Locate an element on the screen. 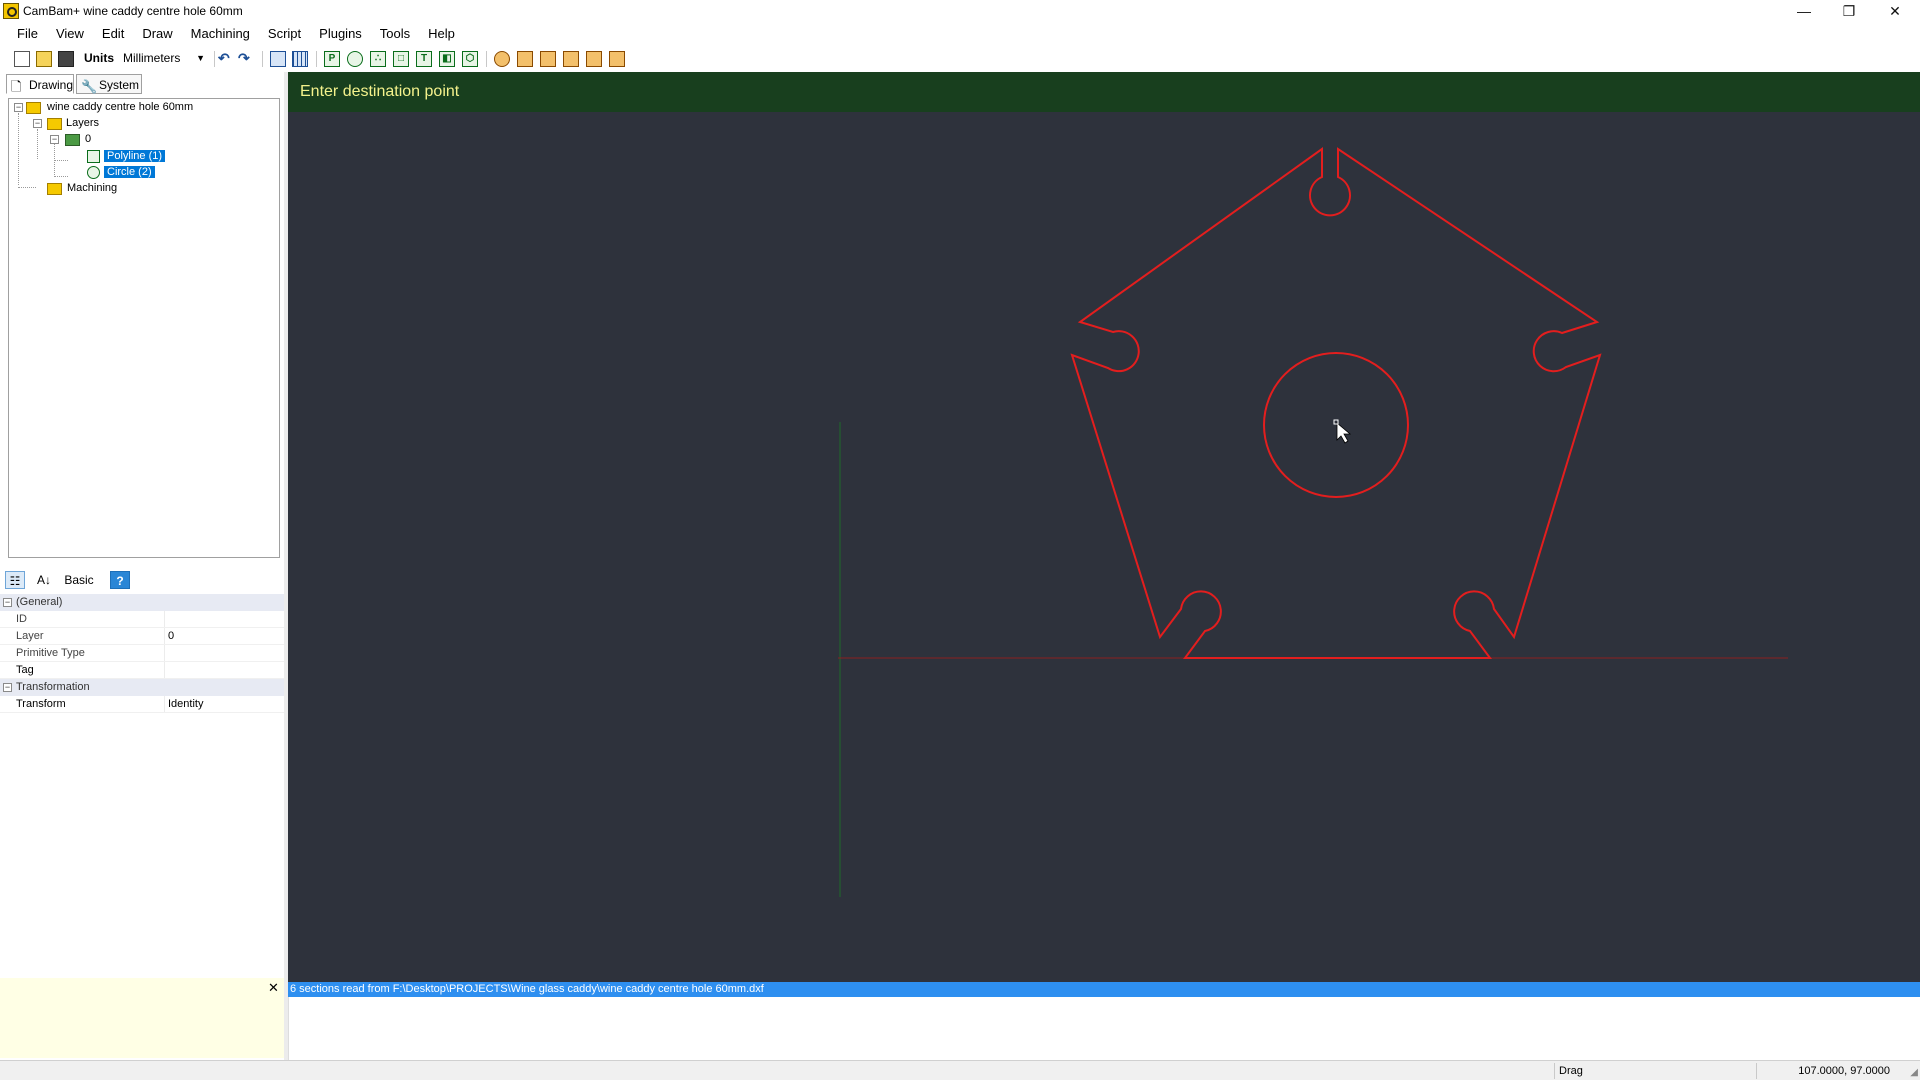  left-panel-tabs: 🗋 Drawing 🔧 System is located at coordinates (142, 84).